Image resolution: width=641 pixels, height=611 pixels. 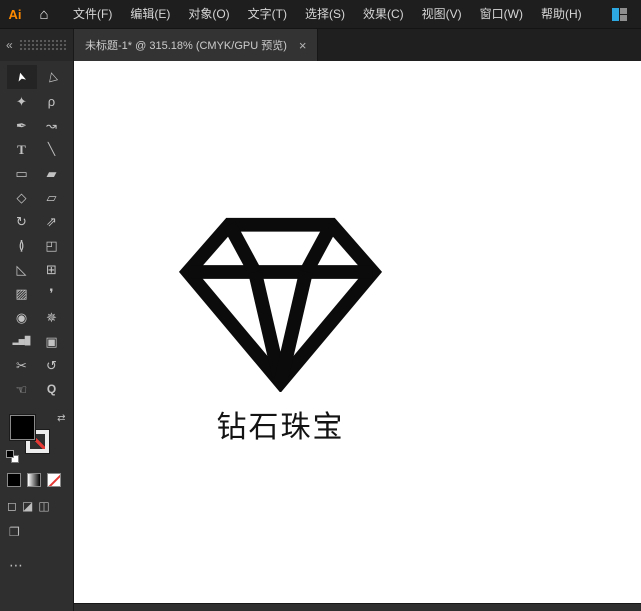 I want to click on pen-tool-icon: ✒, so click(x=21, y=125).